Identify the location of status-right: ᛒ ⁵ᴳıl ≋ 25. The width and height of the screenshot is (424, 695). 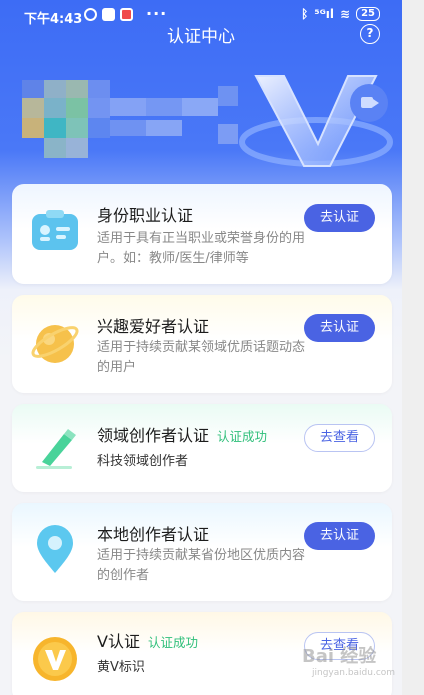
(340, 14).